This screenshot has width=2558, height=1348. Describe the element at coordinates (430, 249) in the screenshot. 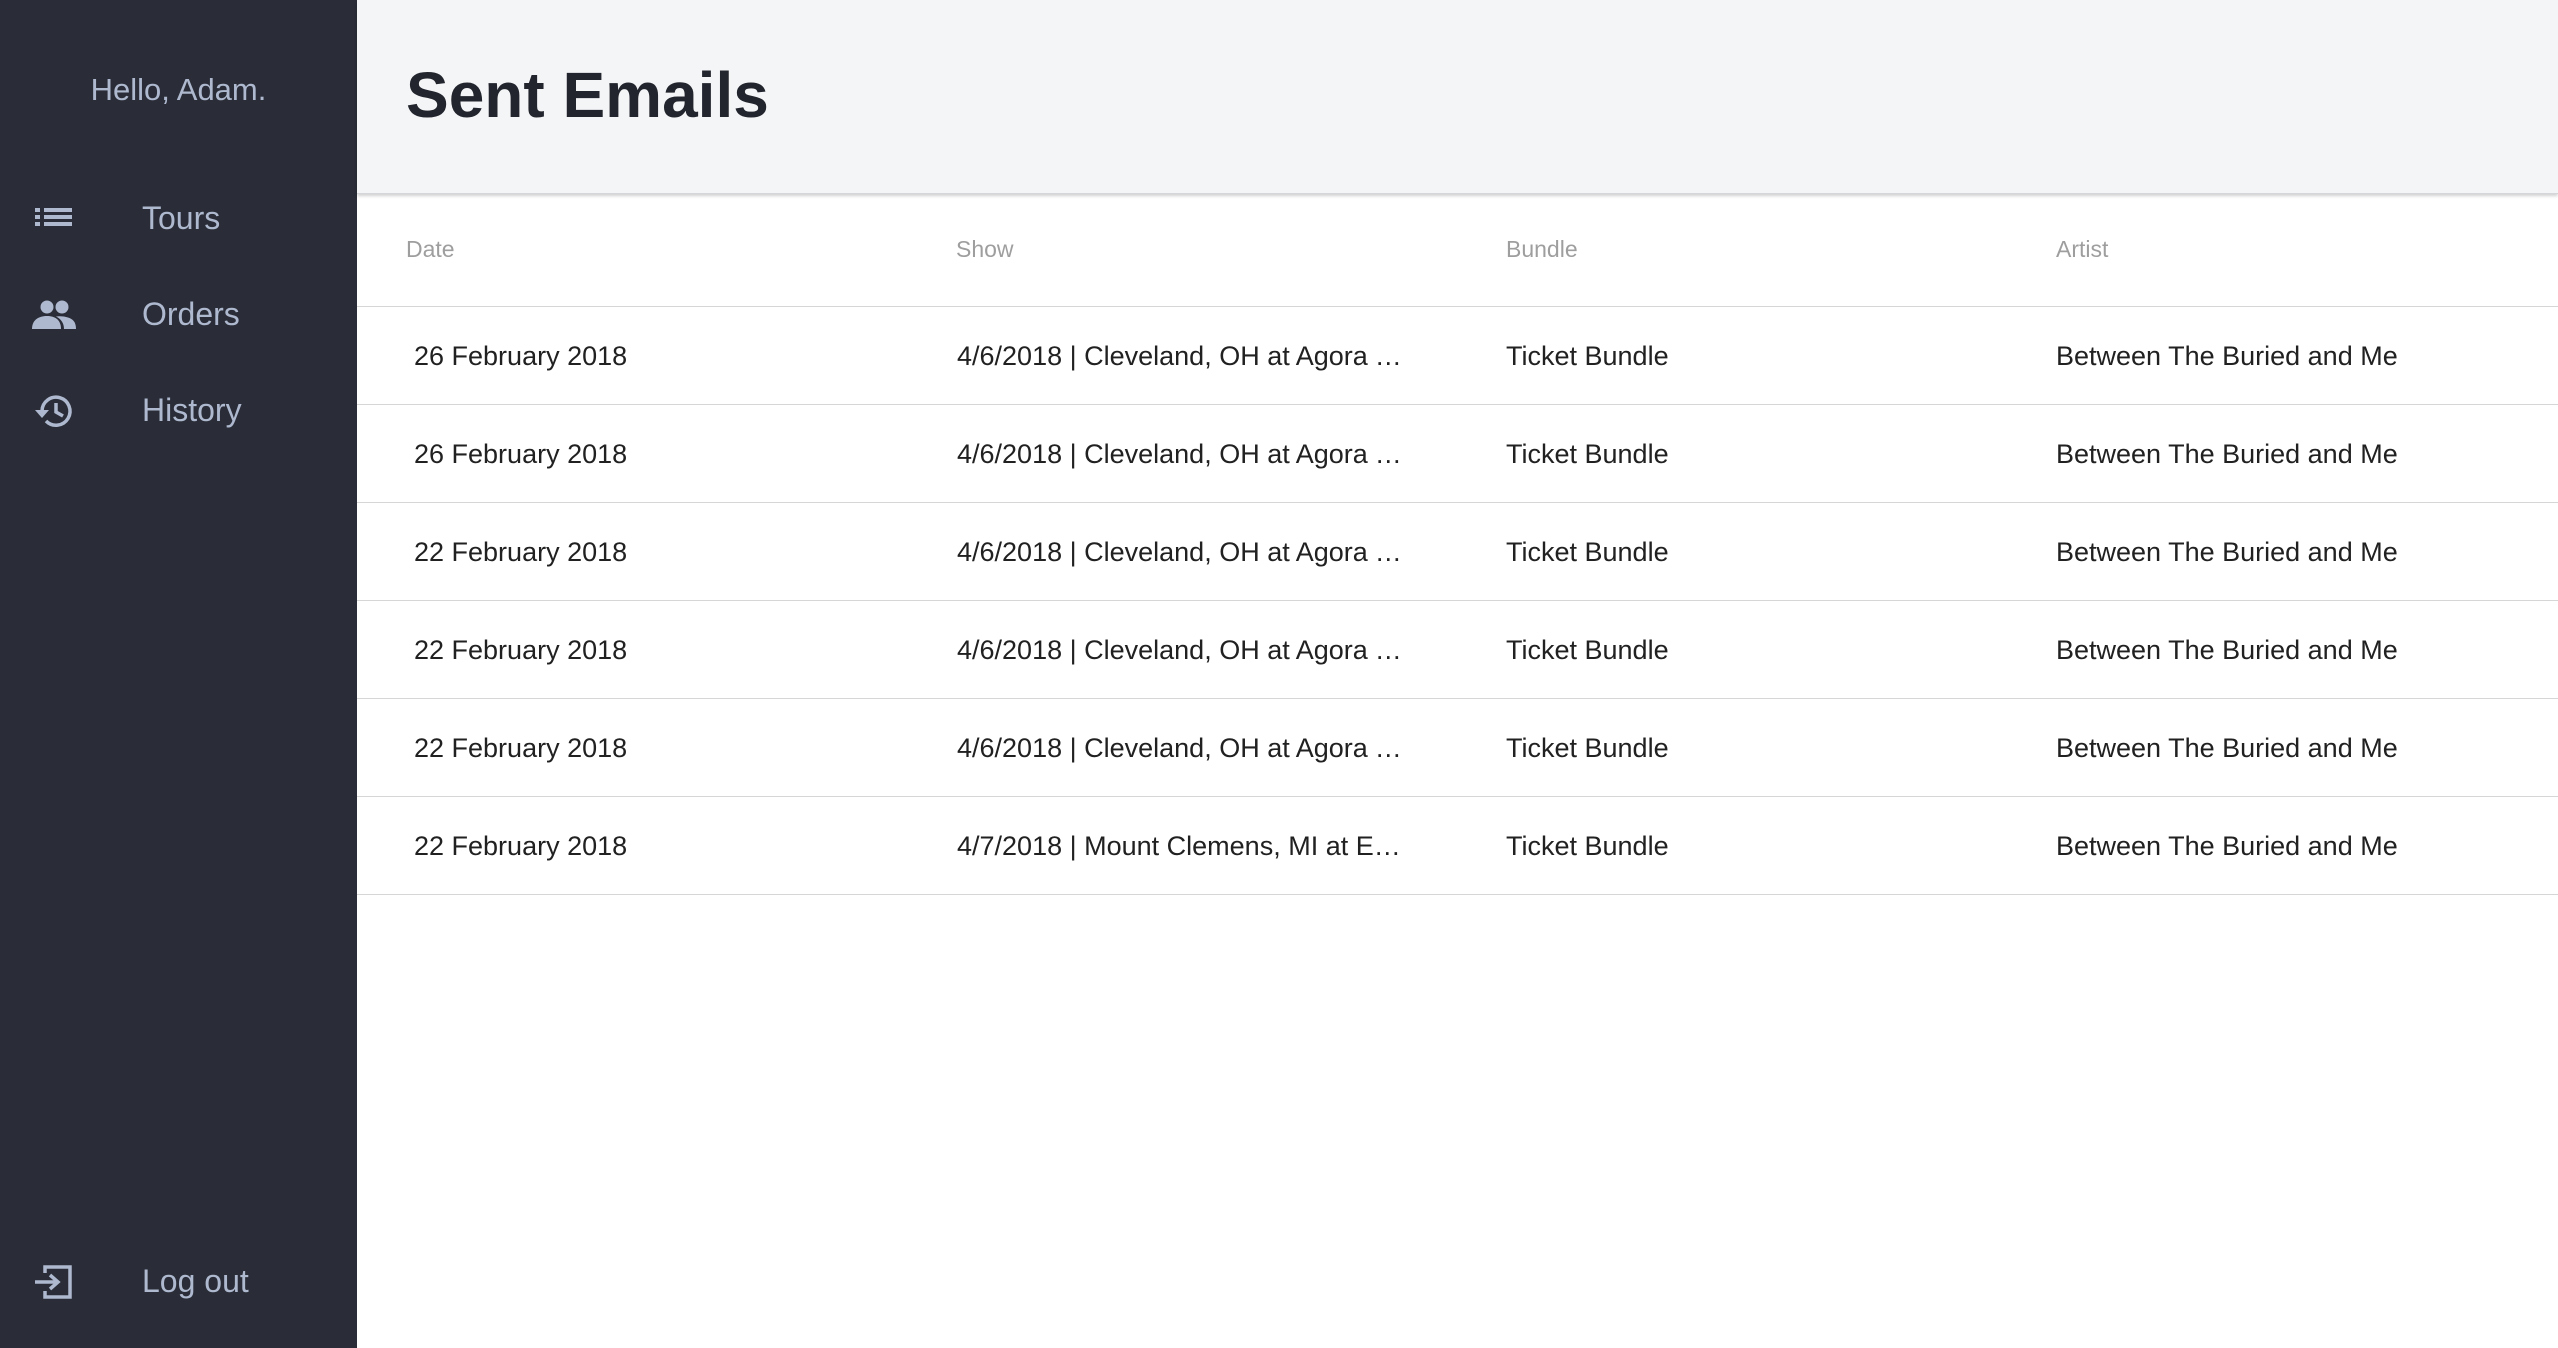

I see `column-header-date: Date` at that location.